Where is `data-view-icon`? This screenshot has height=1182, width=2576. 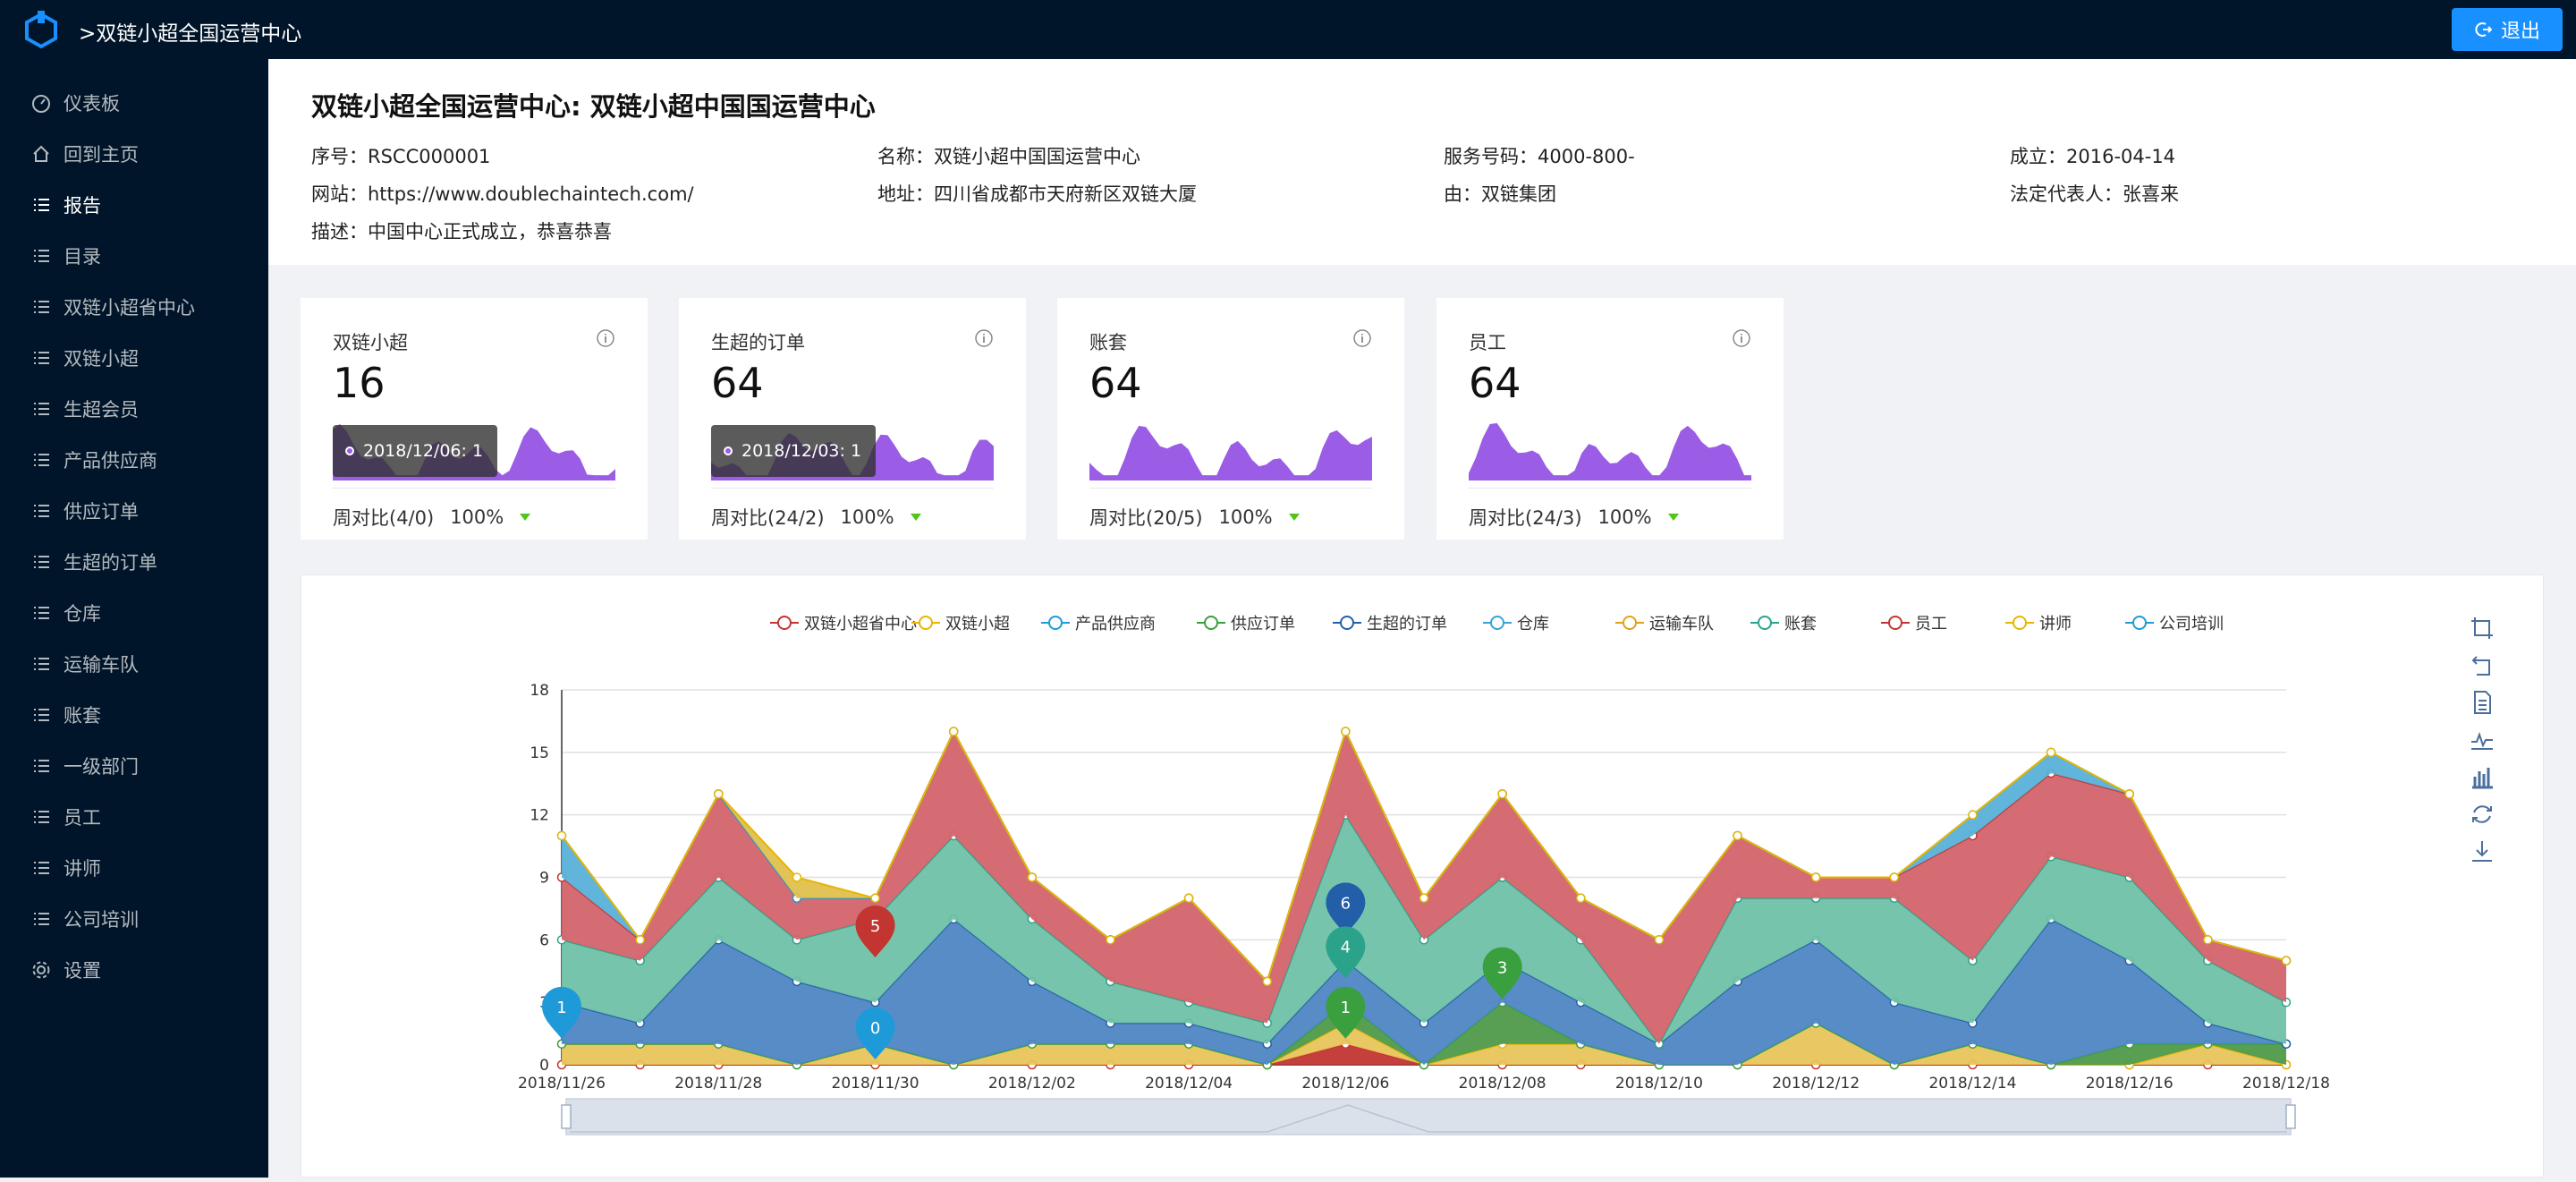
data-view-icon is located at coordinates (2482, 702).